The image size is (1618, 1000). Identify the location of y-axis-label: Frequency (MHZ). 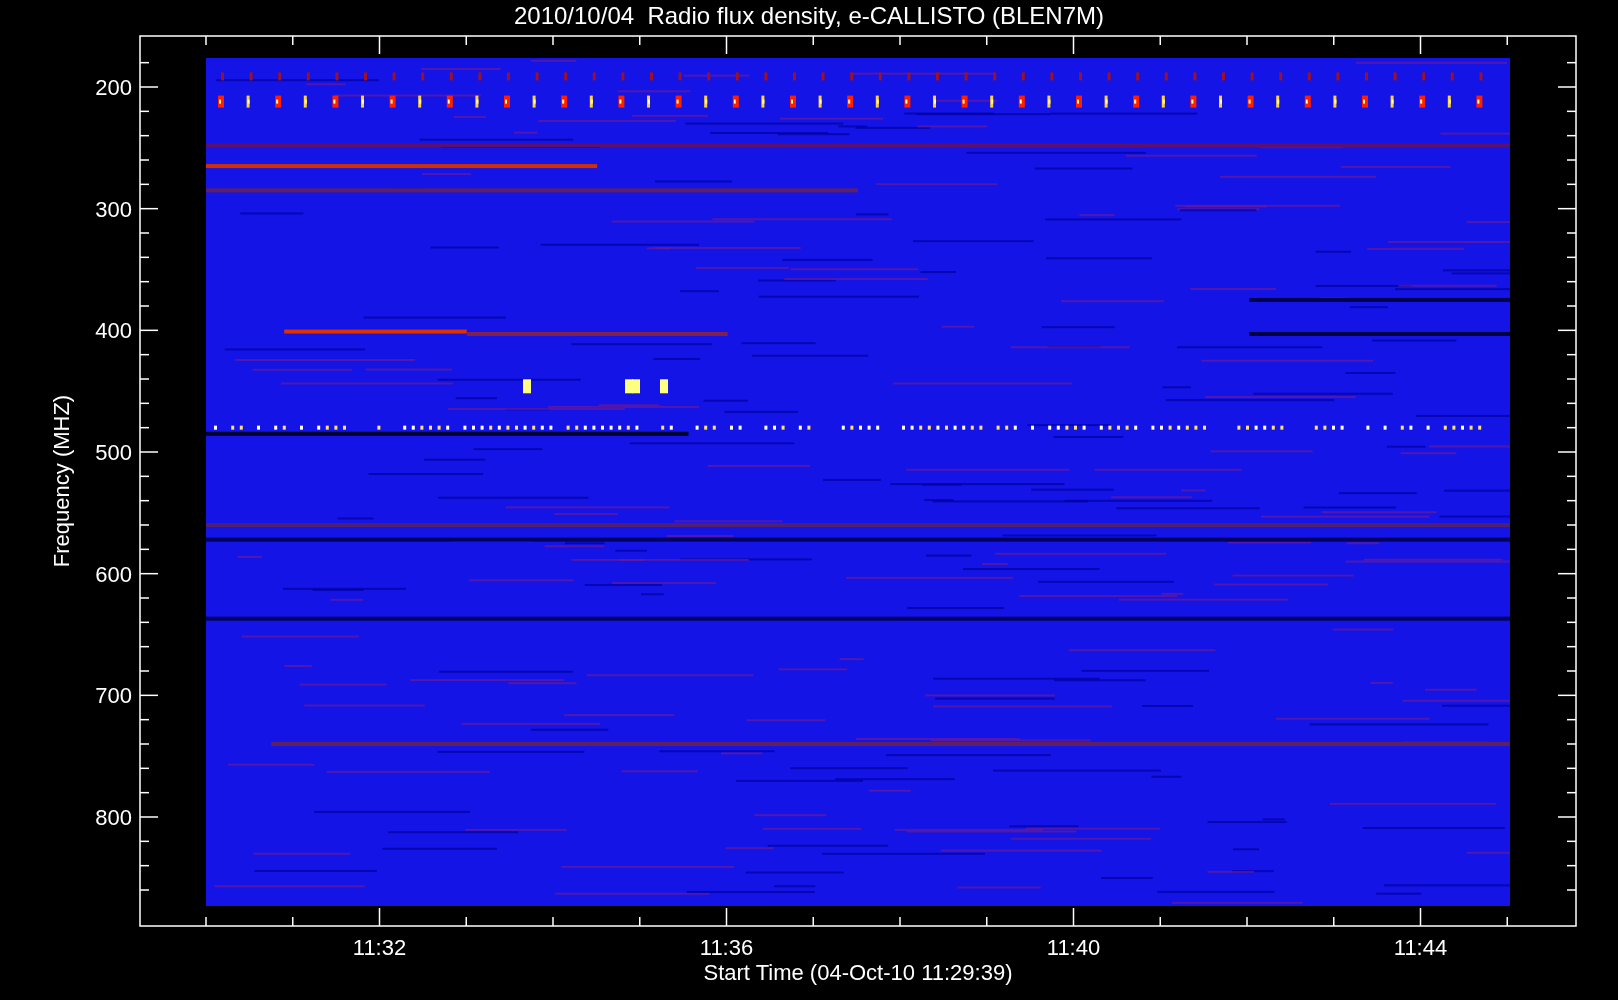
(61, 481).